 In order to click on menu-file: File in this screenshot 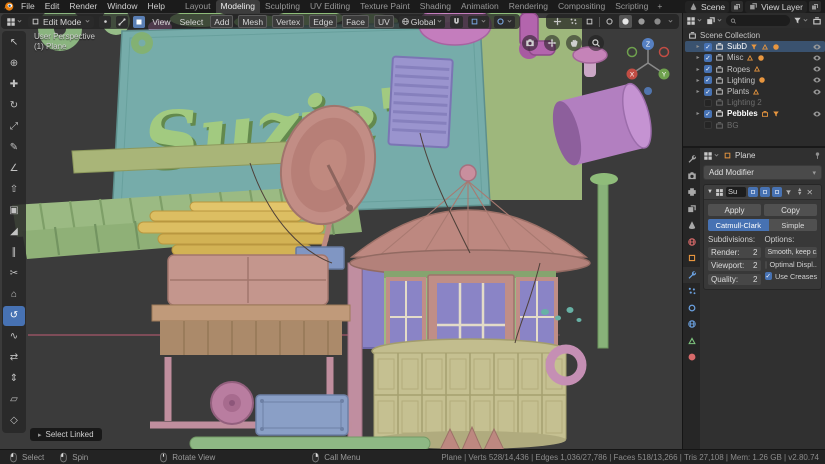, I will do `click(28, 6)`.